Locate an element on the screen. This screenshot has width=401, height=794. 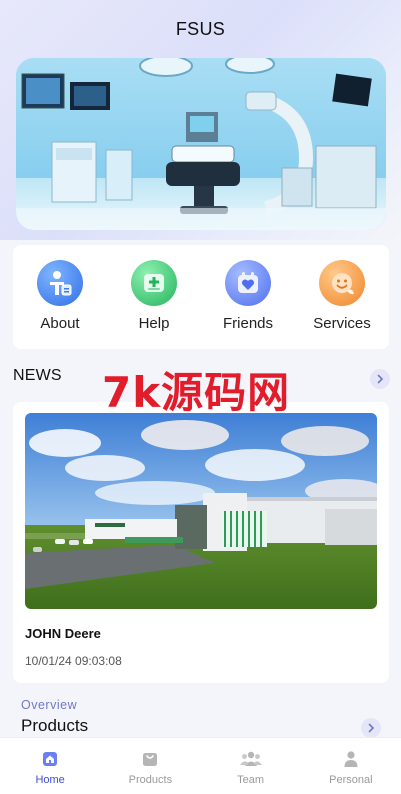
bottom-tab-bar: Home Products Team Personal is located at coordinates (200, 765).